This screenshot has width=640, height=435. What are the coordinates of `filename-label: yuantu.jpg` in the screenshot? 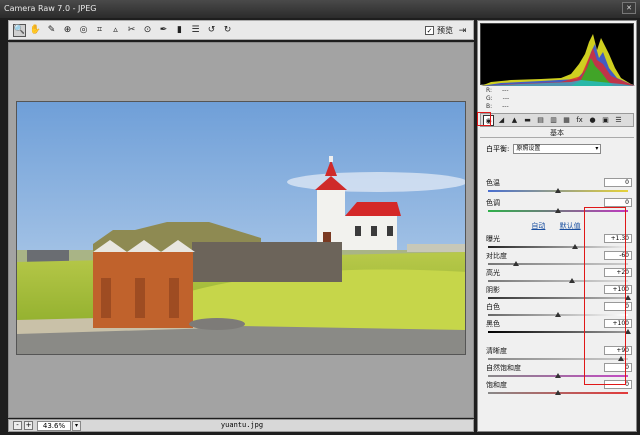 It's located at (242, 425).